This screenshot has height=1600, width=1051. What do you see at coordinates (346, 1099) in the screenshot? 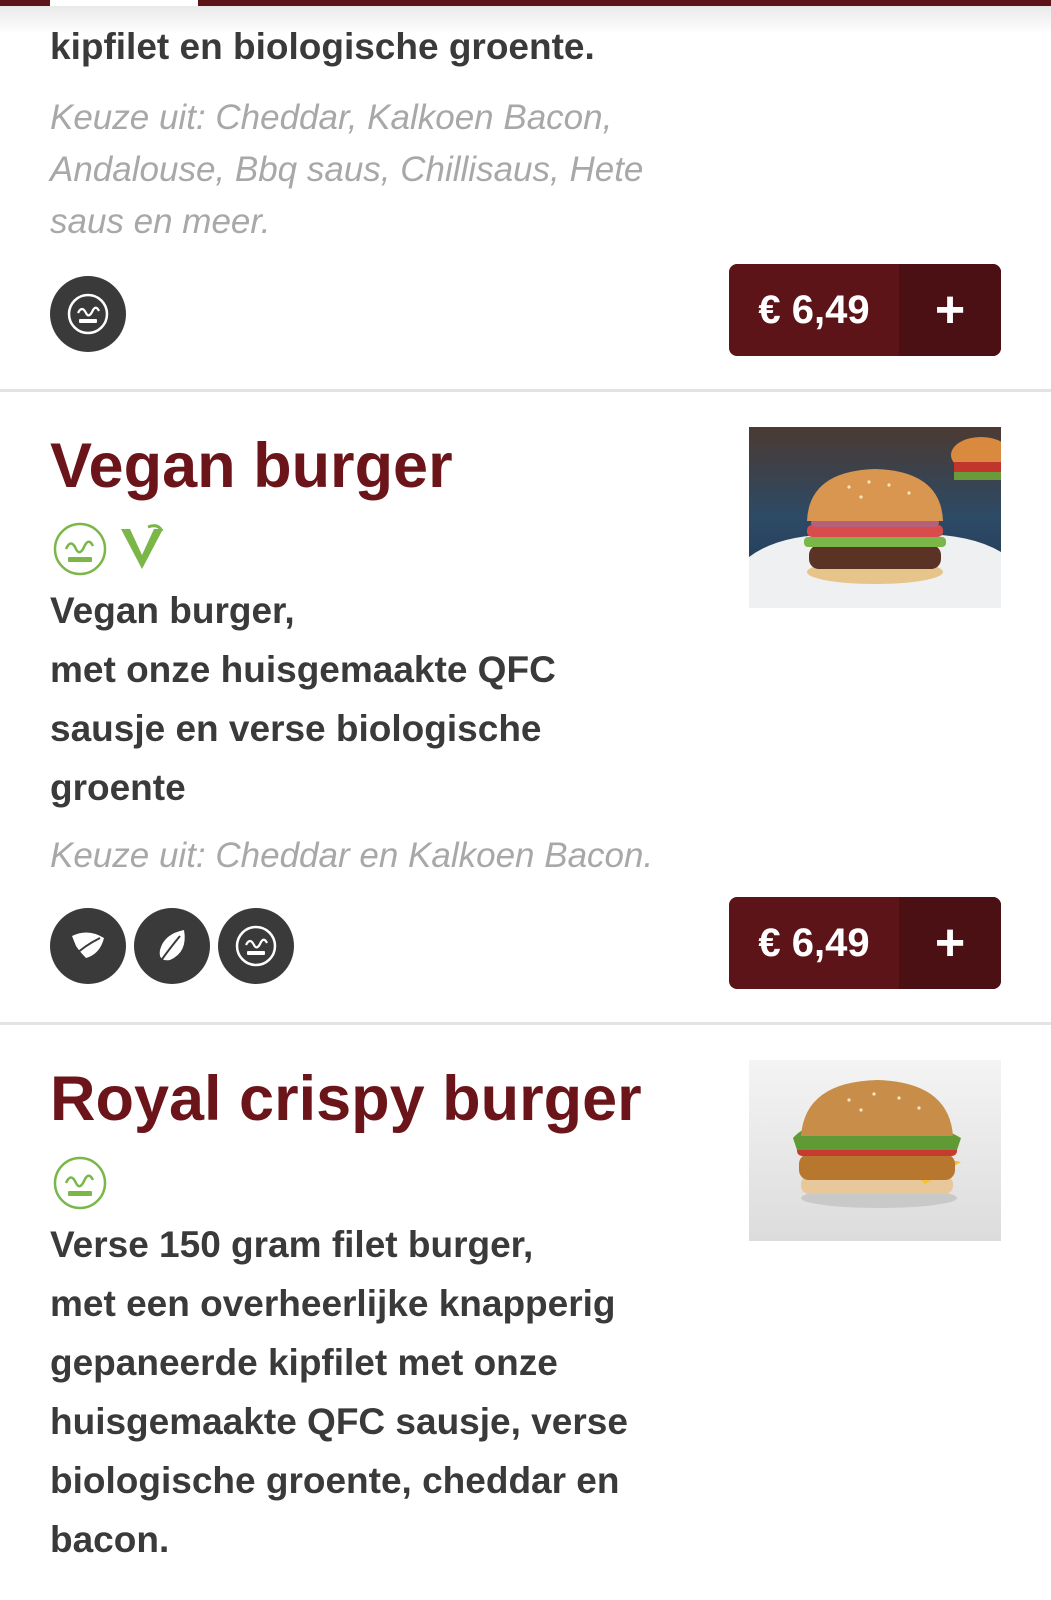
I see `product-title: Royal crispy burger` at bounding box center [346, 1099].